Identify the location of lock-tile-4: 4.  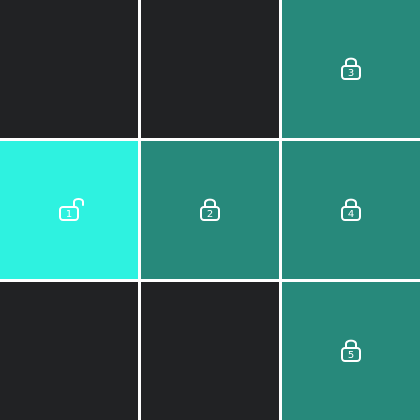
(351, 210).